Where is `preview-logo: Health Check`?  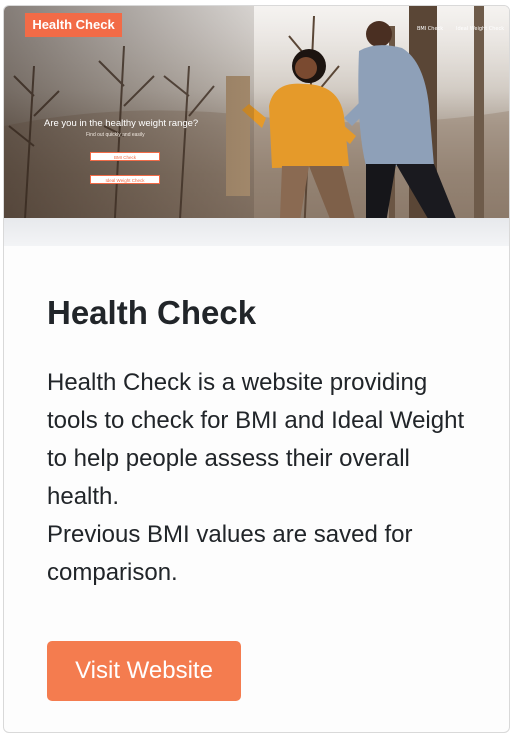 preview-logo: Health Check is located at coordinates (73, 25).